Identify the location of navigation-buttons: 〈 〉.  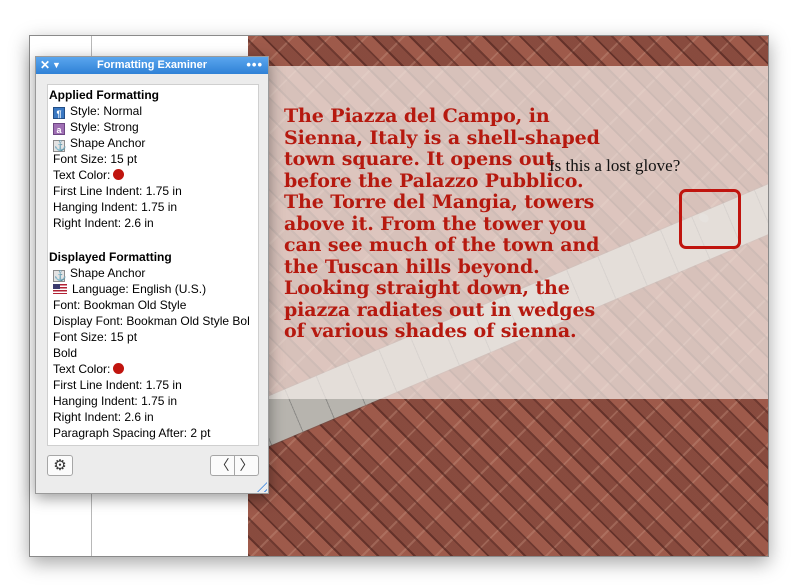
(234, 465).